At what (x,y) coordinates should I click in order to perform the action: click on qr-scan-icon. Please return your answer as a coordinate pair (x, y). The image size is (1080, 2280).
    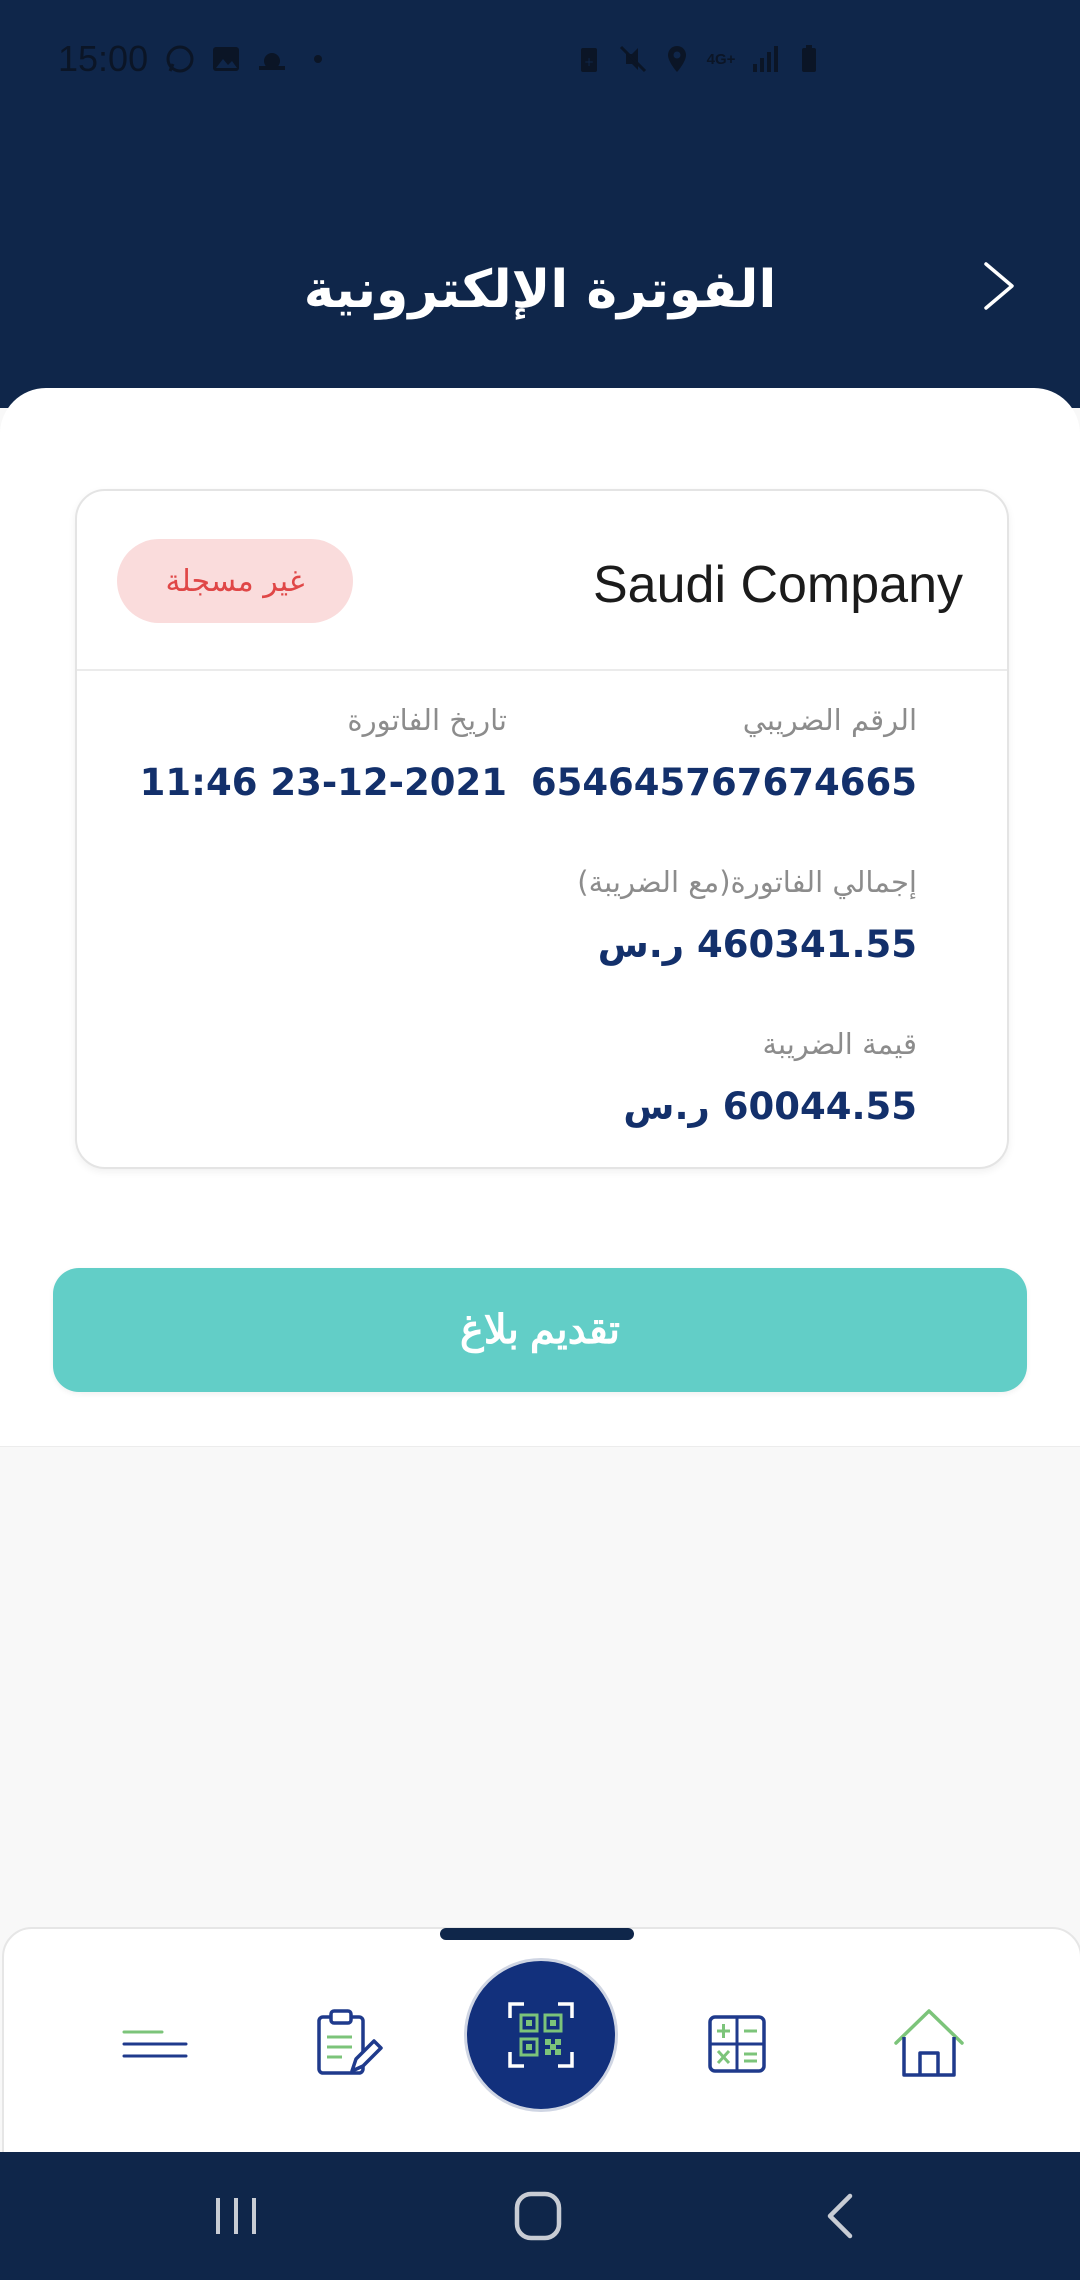
    Looking at the image, I should click on (541, 2035).